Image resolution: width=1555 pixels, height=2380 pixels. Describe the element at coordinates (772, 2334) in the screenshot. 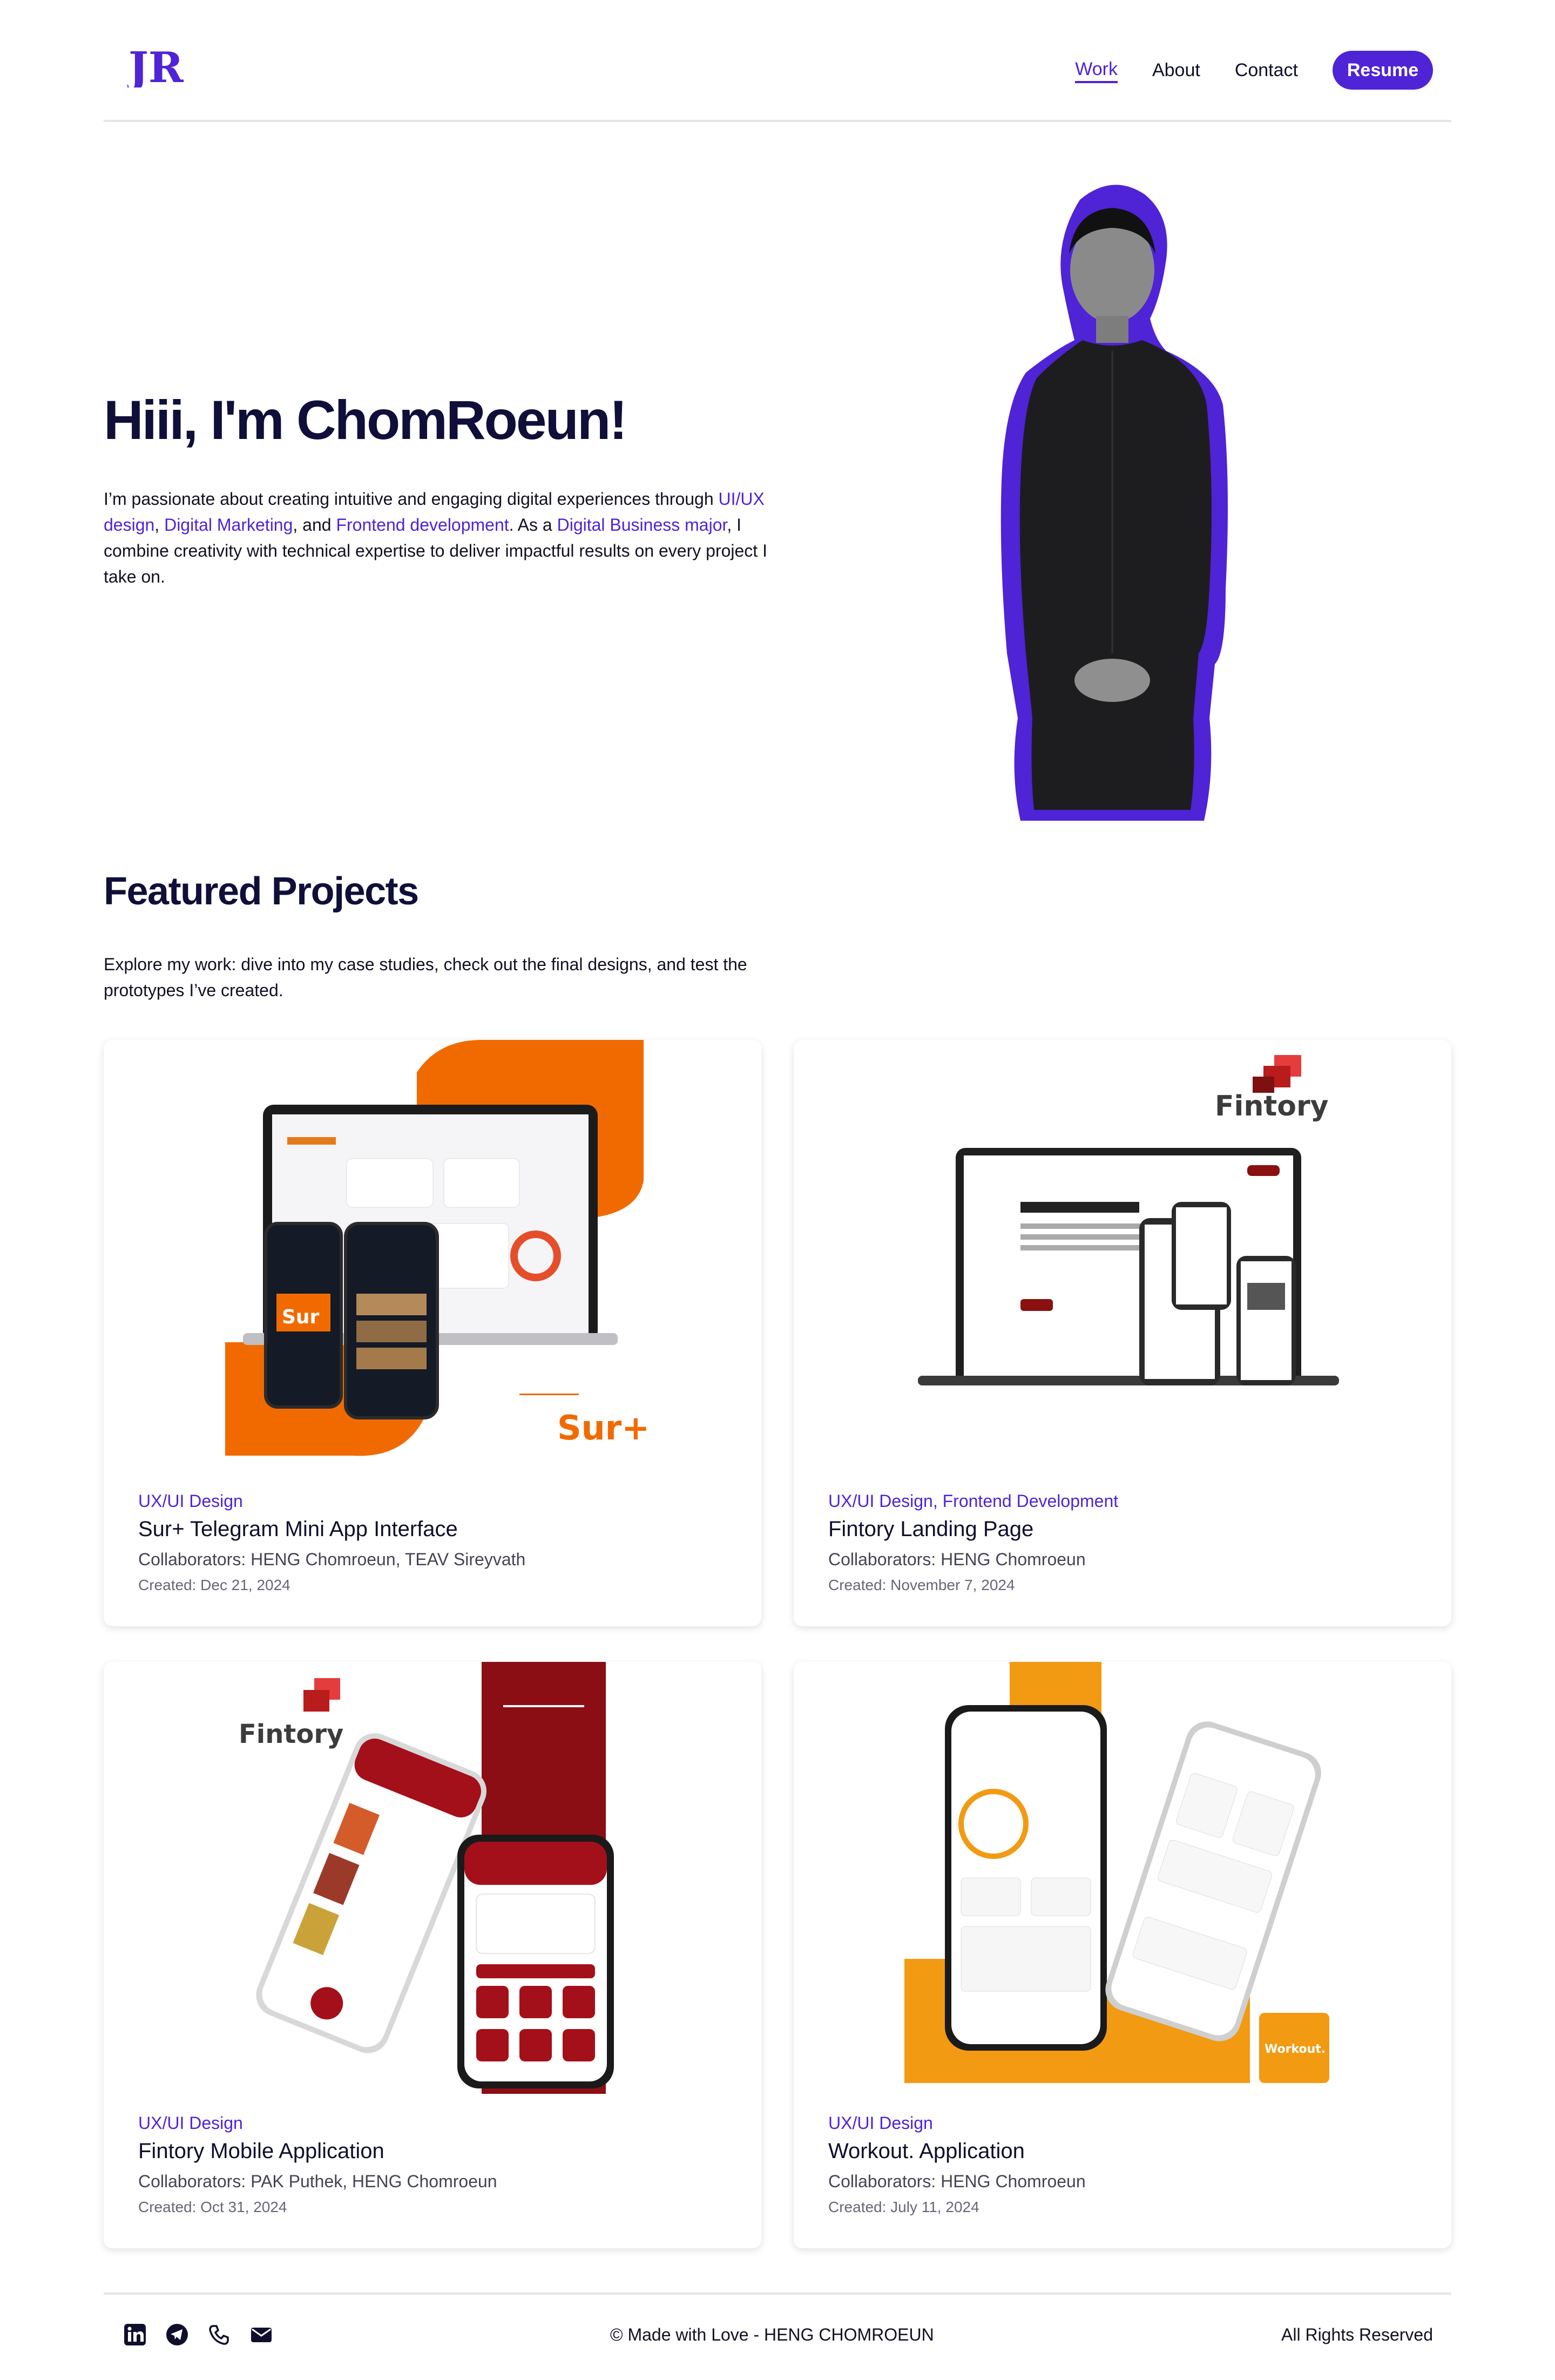

I see `made-with-love: © Made with Love - HENG CHOMROEUN` at that location.